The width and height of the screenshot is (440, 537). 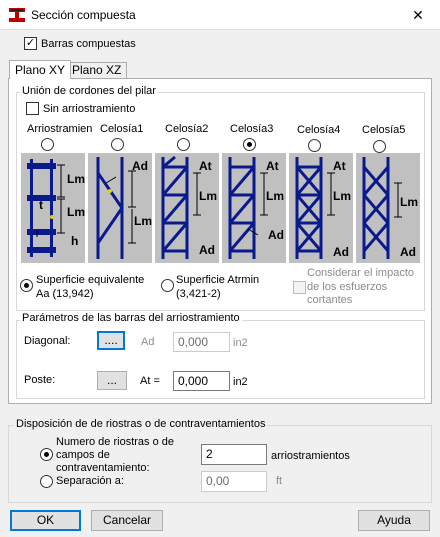 I want to click on union-group-title: Unión de cordones del pilar, so click(x=89, y=91).